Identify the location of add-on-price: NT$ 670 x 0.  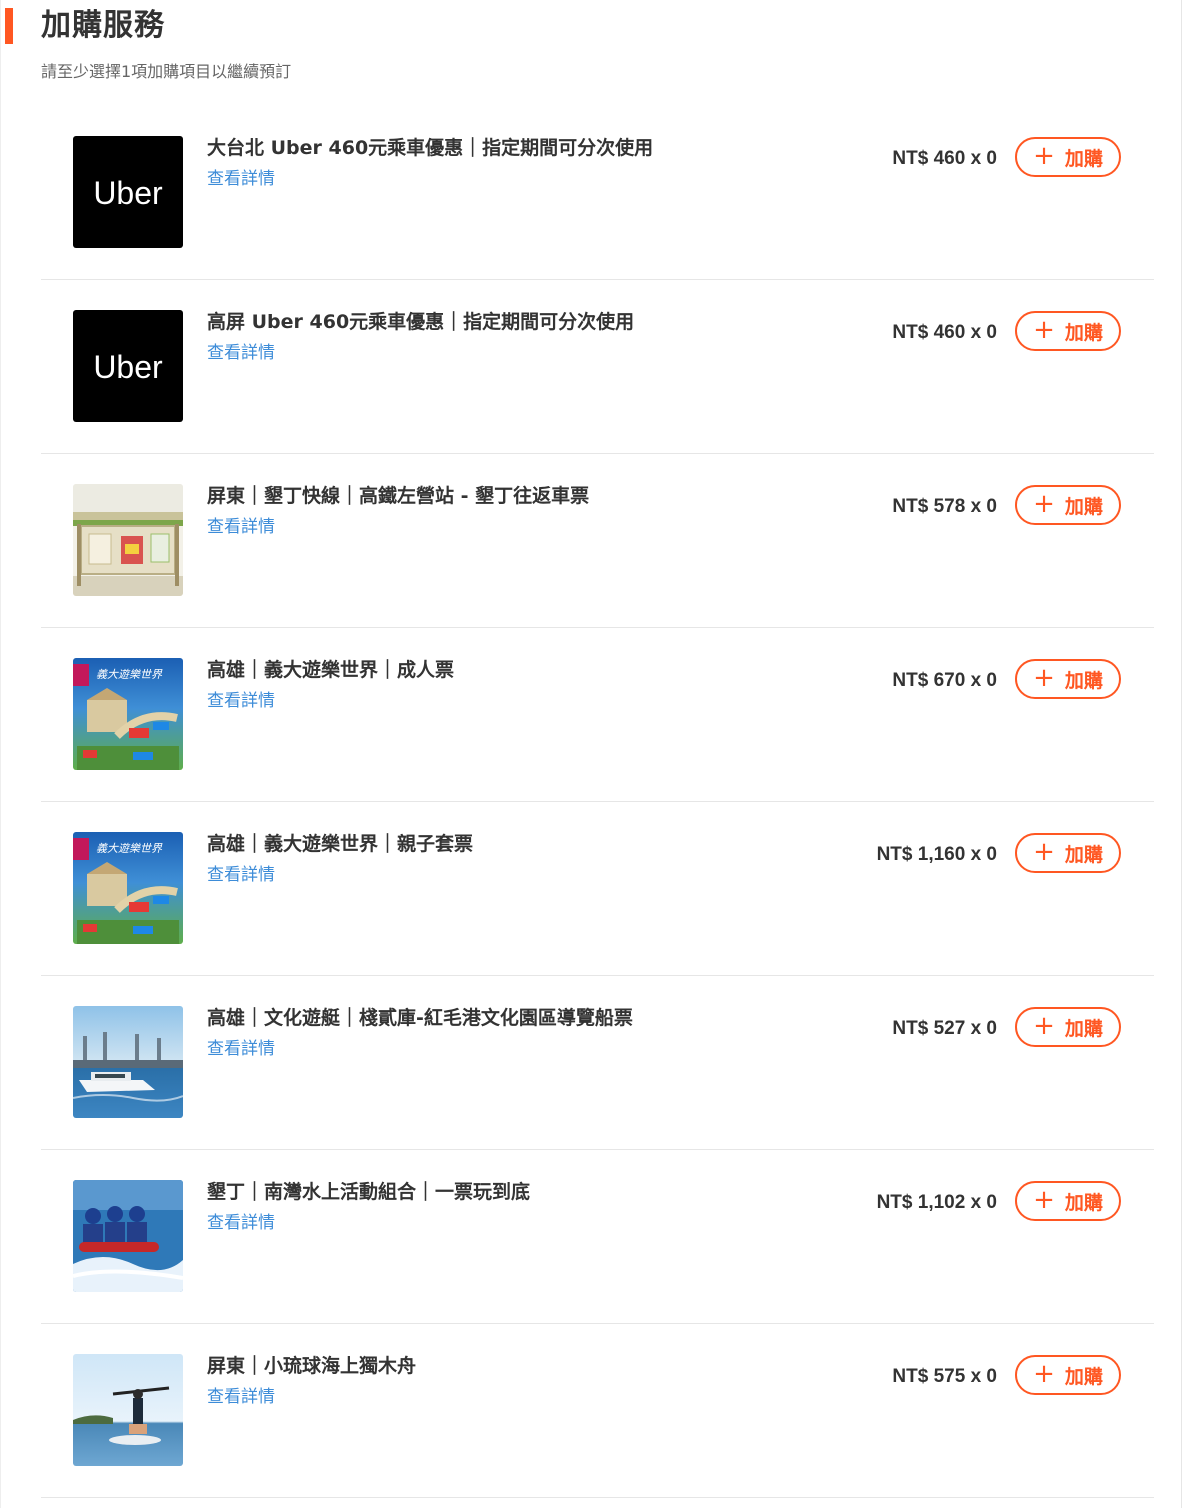
(944, 680).